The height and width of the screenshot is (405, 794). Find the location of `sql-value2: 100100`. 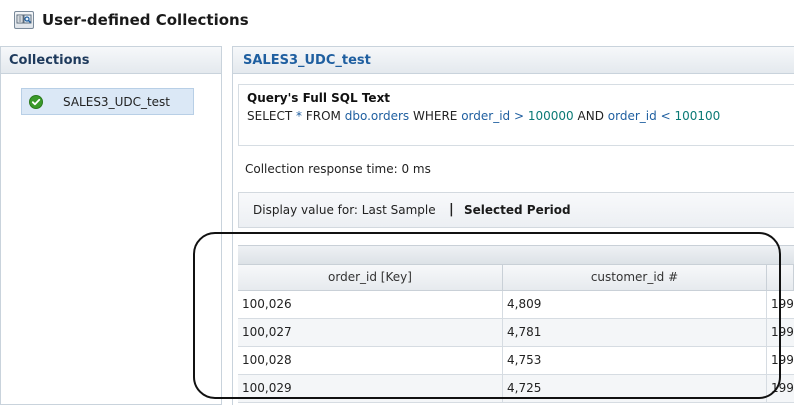

sql-value2: 100100 is located at coordinates (697, 116).